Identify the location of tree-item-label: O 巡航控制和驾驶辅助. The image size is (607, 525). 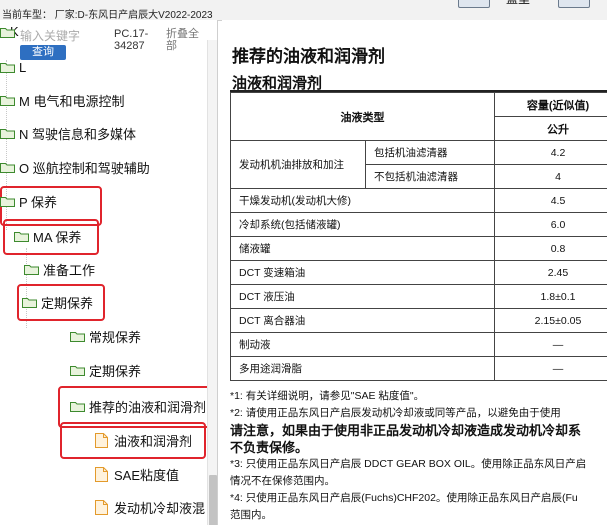
(84, 168).